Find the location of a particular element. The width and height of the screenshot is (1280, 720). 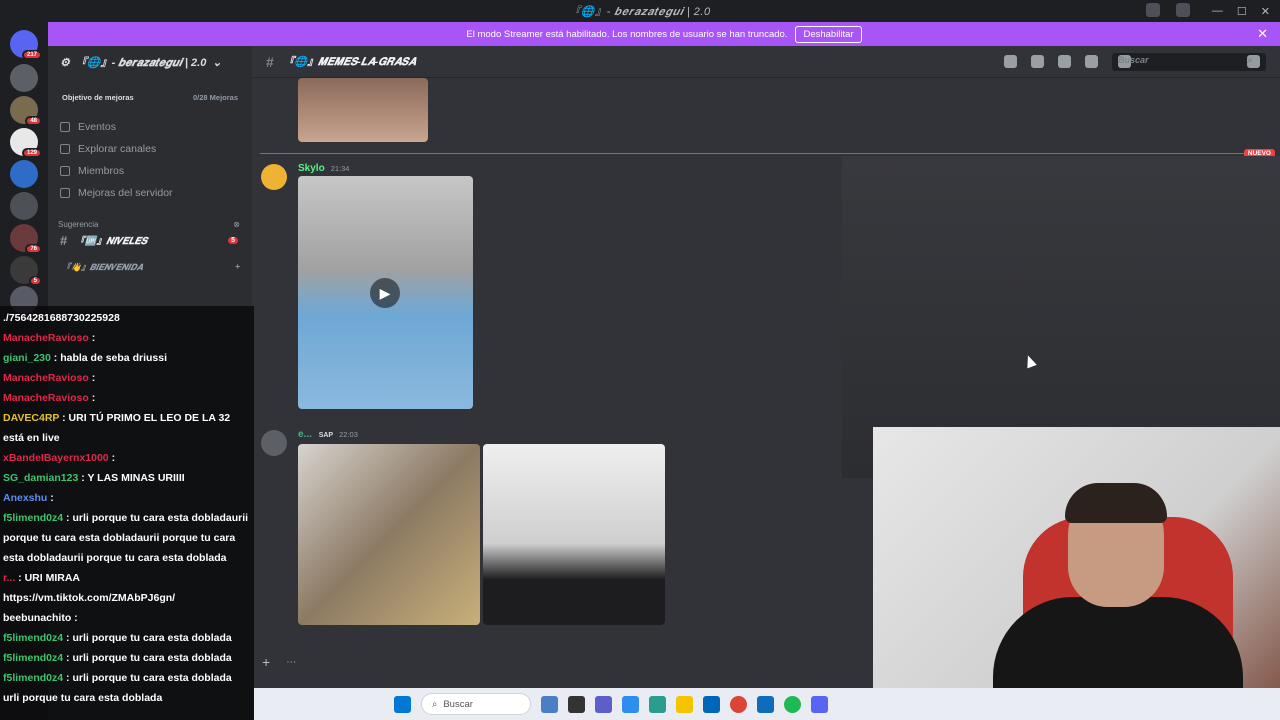

file-explorer-icon is located at coordinates (684, 704).